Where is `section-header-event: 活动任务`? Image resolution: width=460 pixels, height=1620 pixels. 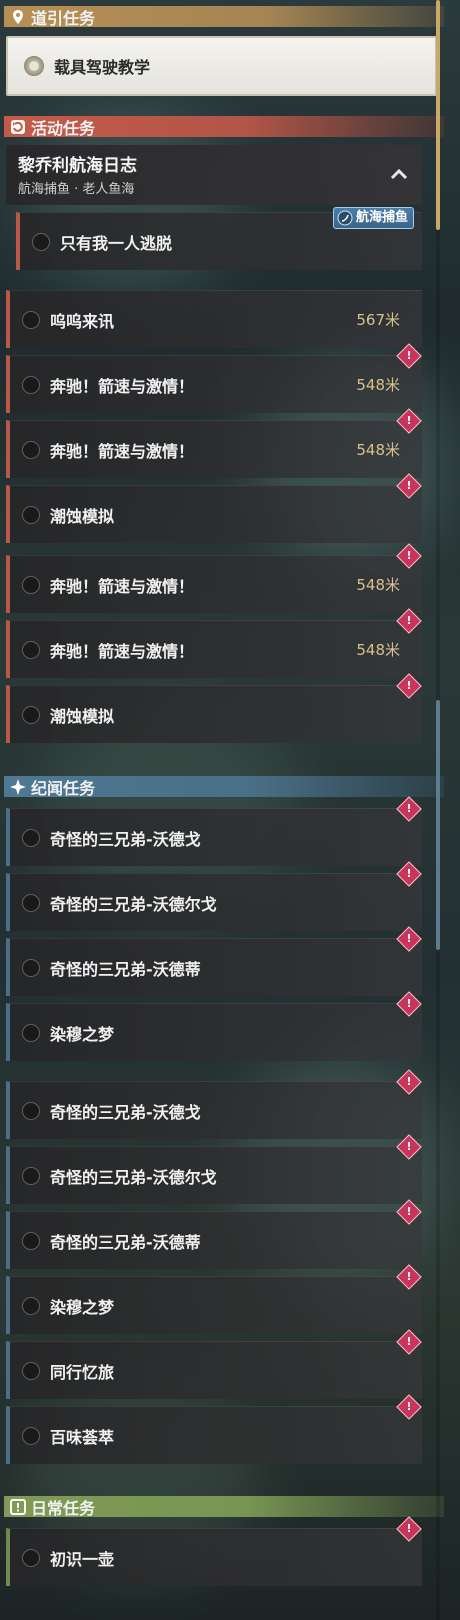
section-header-event: 活动任务 is located at coordinates (224, 127).